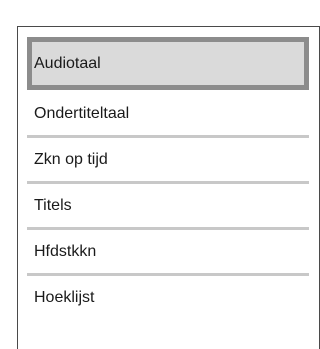  I want to click on menu-item-label: Hoeklijst, so click(64, 297).